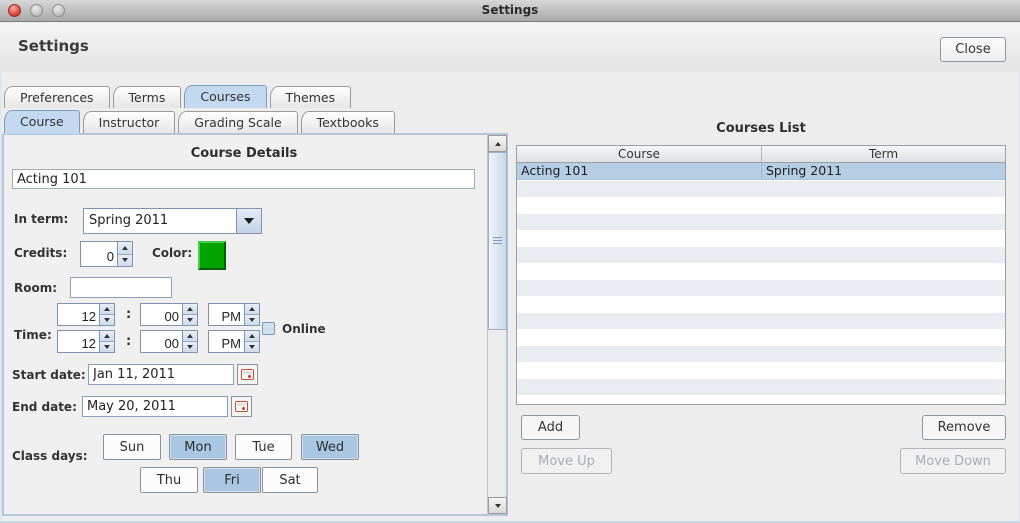 The image size is (1020, 523). What do you see at coordinates (44, 407) in the screenshot?
I see `end-date-label: End date:` at bounding box center [44, 407].